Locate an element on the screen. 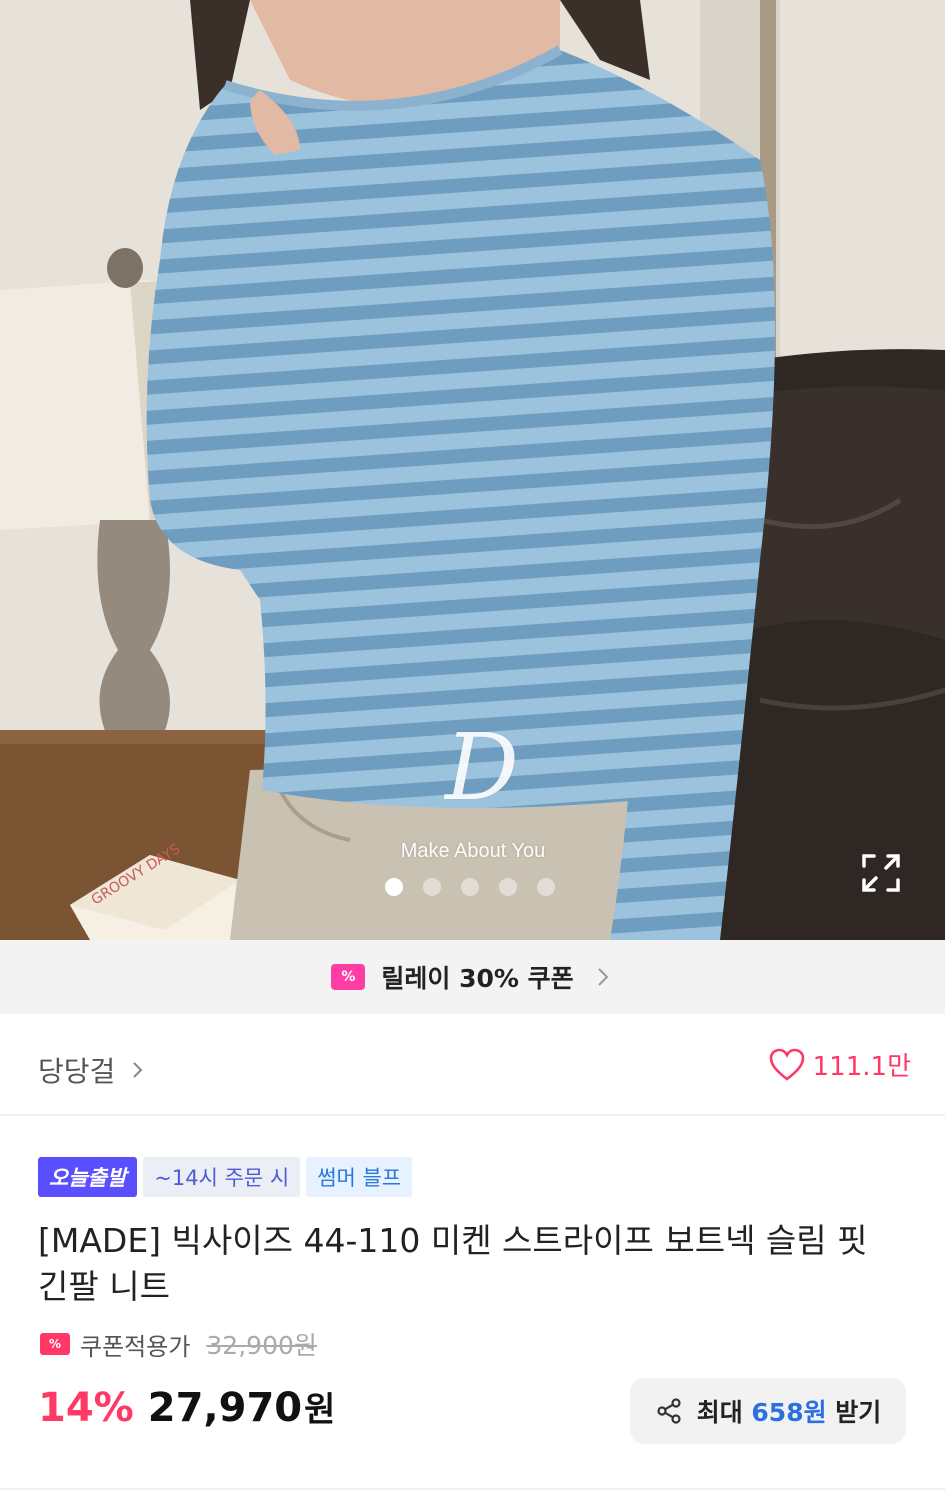 Image resolution: width=945 pixels, height=1500 pixels. order-deadline-badge: ~14시 주문 시 is located at coordinates (222, 1177).